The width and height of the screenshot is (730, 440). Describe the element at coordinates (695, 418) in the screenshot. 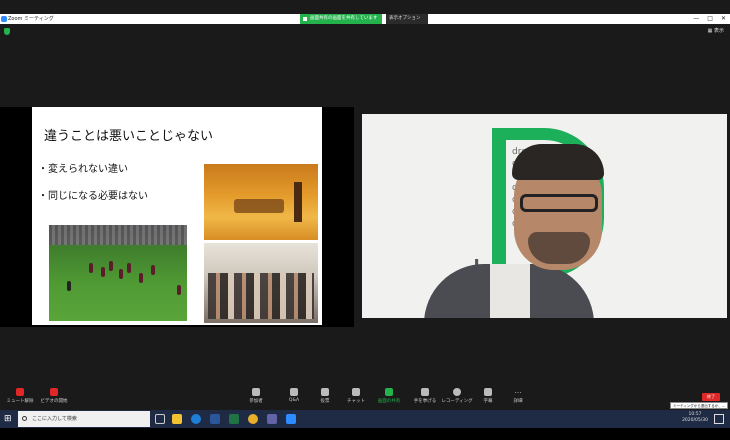

I see `system-clock: 10:57 2020/05/30` at that location.